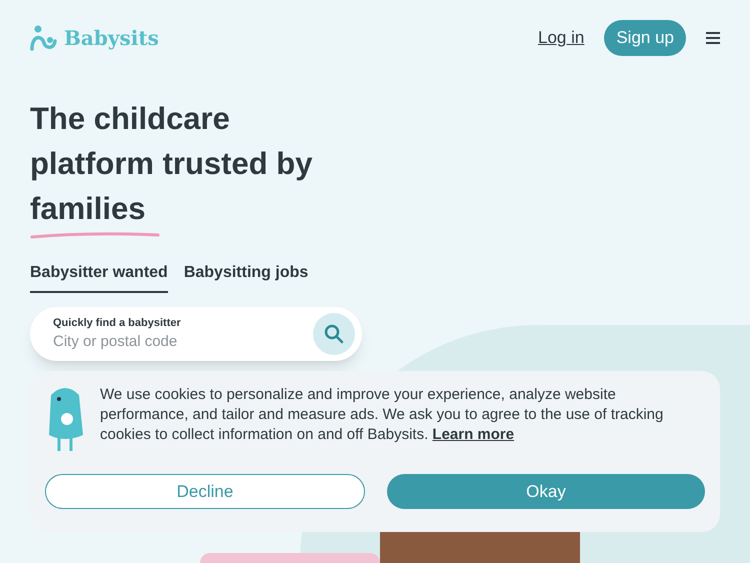  I want to click on tab: Babysitter wanted, so click(99, 277).